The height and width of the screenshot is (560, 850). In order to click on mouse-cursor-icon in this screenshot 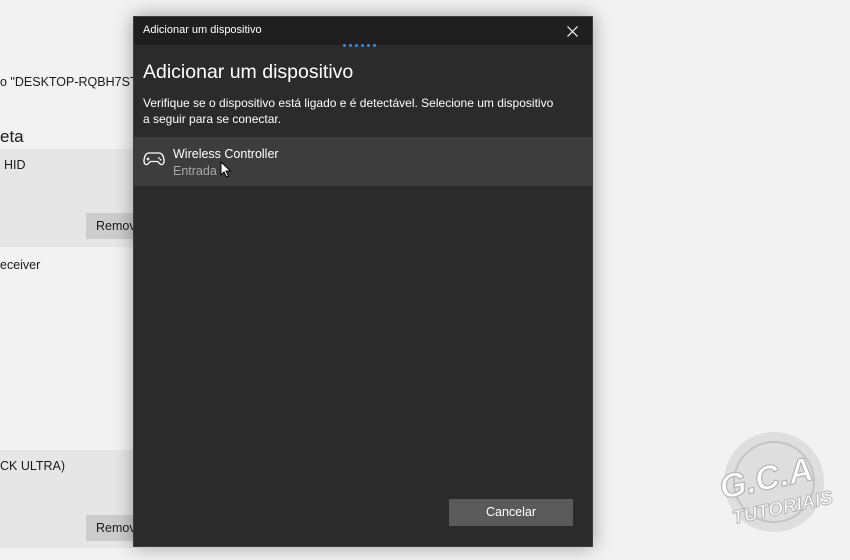, I will do `click(226, 171)`.